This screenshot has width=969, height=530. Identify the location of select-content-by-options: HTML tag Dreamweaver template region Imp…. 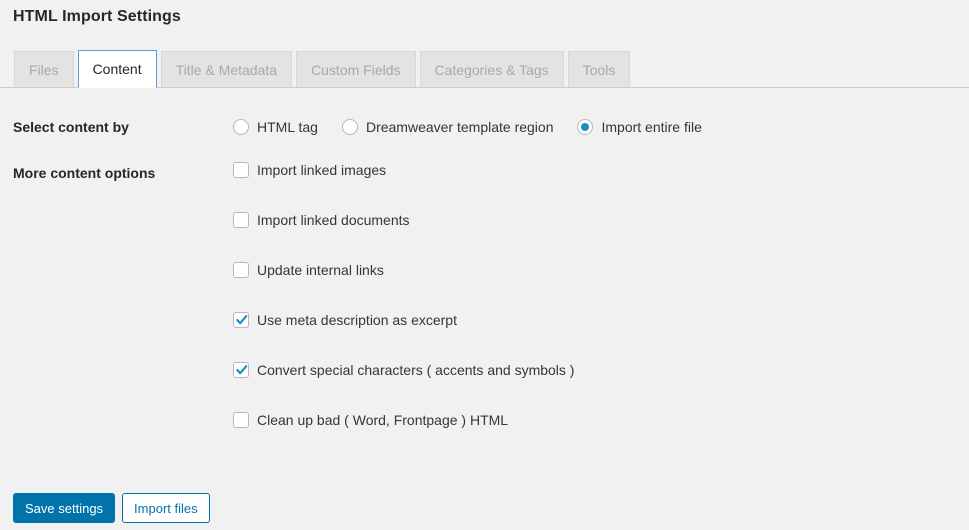
(601, 126).